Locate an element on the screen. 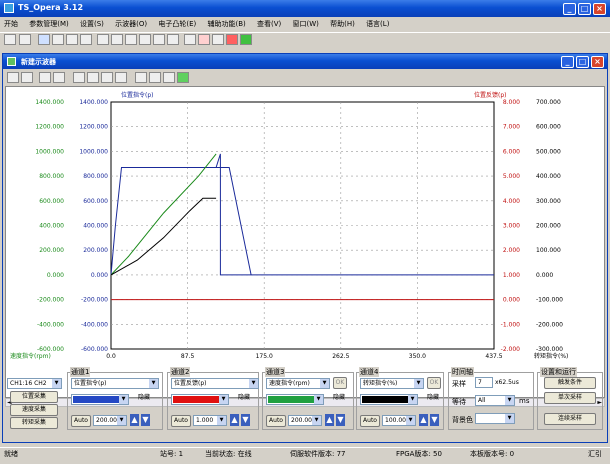 Image resolution: width=610 pixels, height=464 pixels. print-scope-icon is located at coordinates (155, 77).